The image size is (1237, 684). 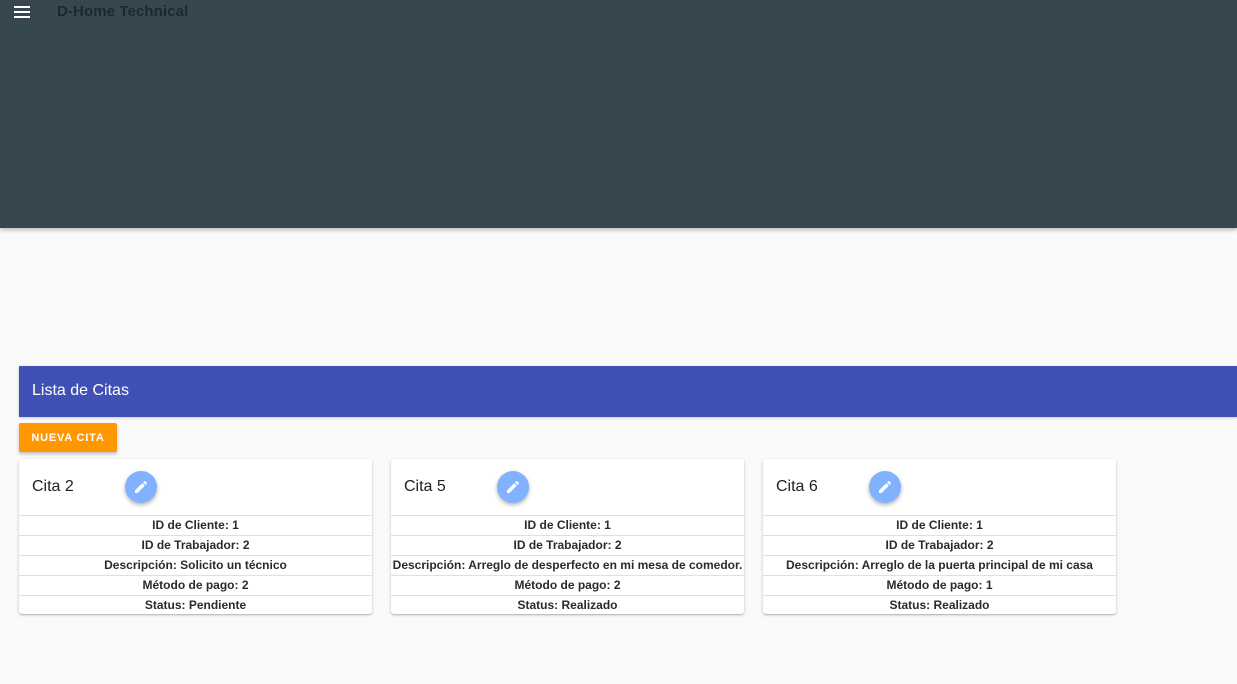 What do you see at coordinates (797, 486) in the screenshot?
I see `card-title: Cita 6` at bounding box center [797, 486].